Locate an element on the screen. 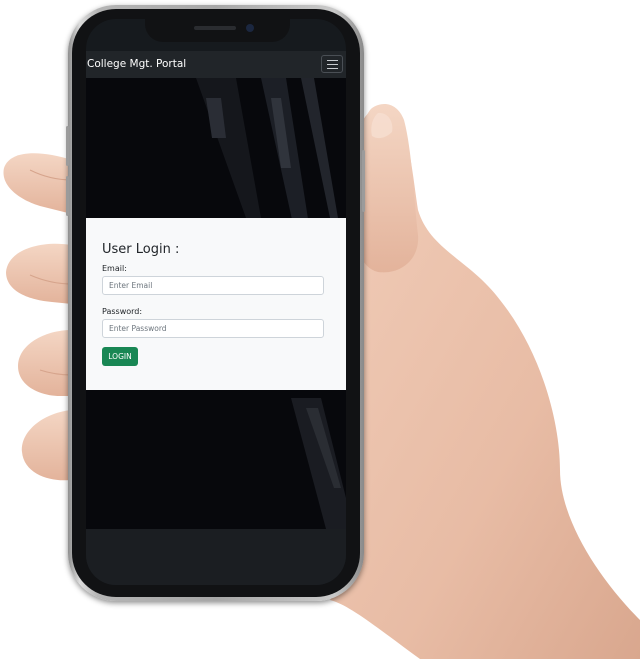 The image size is (640, 659). password-field is located at coordinates (213, 328).